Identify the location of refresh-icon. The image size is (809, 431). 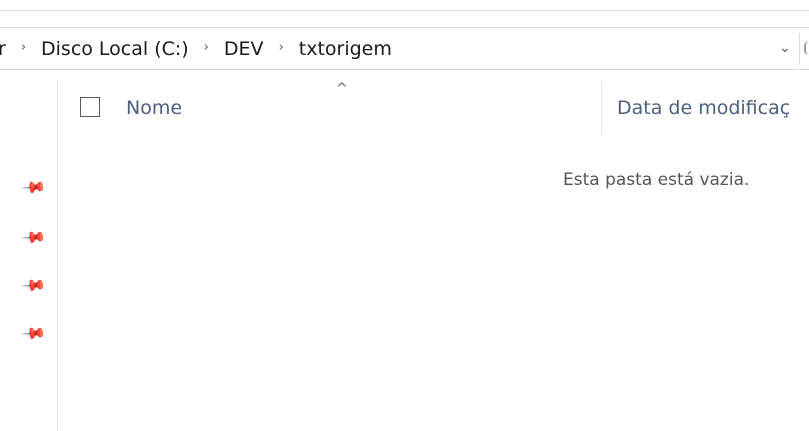
(806, 48).